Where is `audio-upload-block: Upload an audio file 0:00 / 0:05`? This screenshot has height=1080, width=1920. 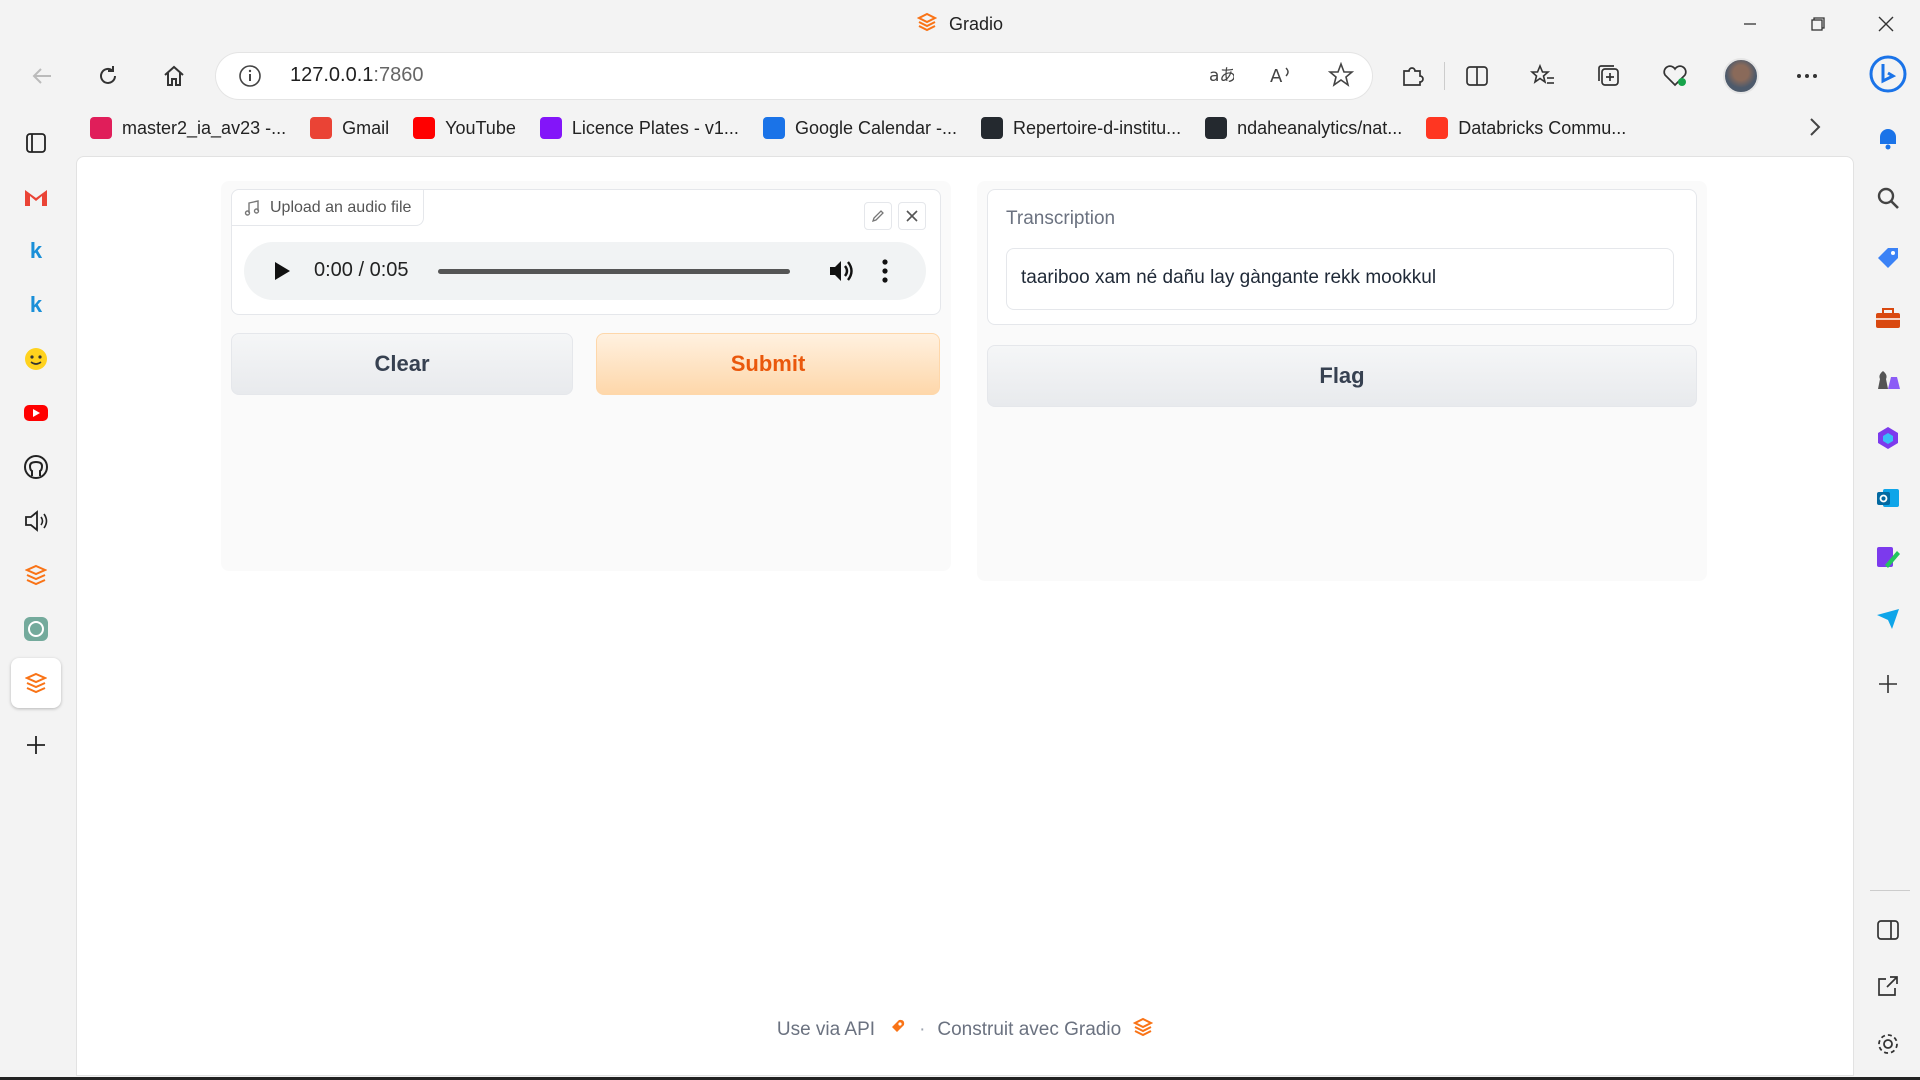 audio-upload-block: Upload an audio file 0:00 / 0:05 is located at coordinates (586, 252).